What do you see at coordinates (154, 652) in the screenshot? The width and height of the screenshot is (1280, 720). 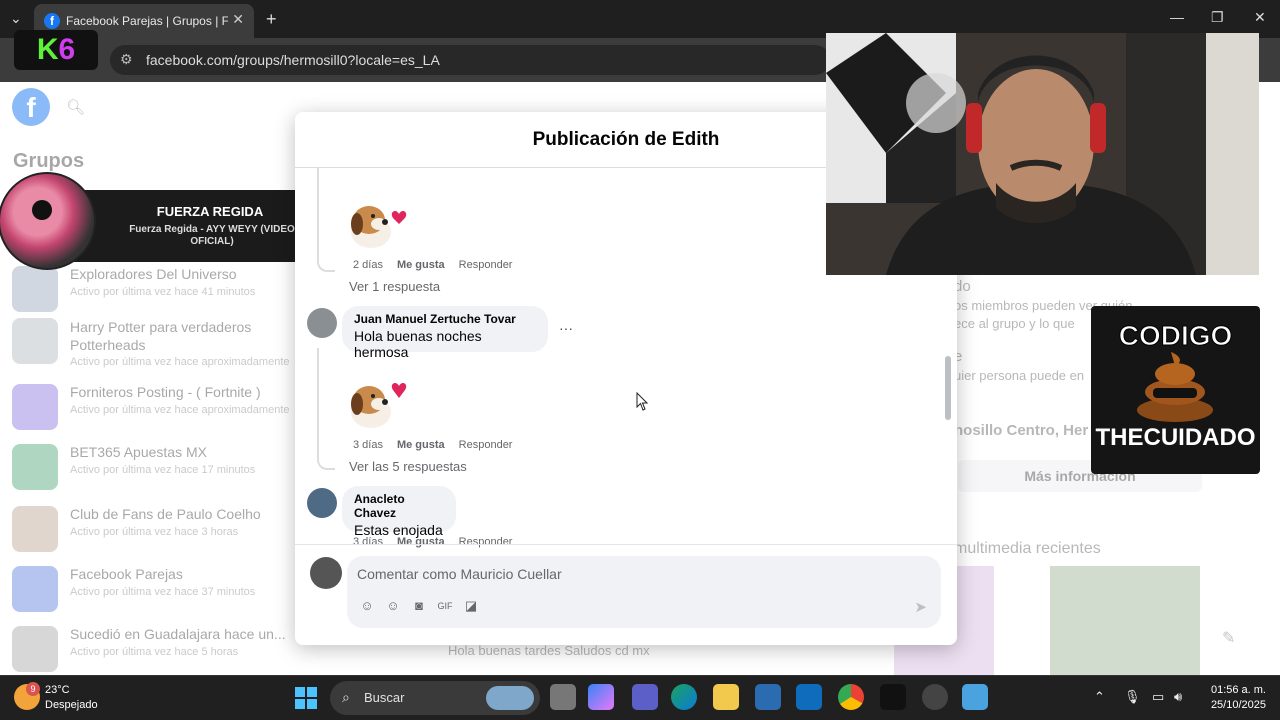 I see `group-activity: Activo por última vez hace 5 horas` at bounding box center [154, 652].